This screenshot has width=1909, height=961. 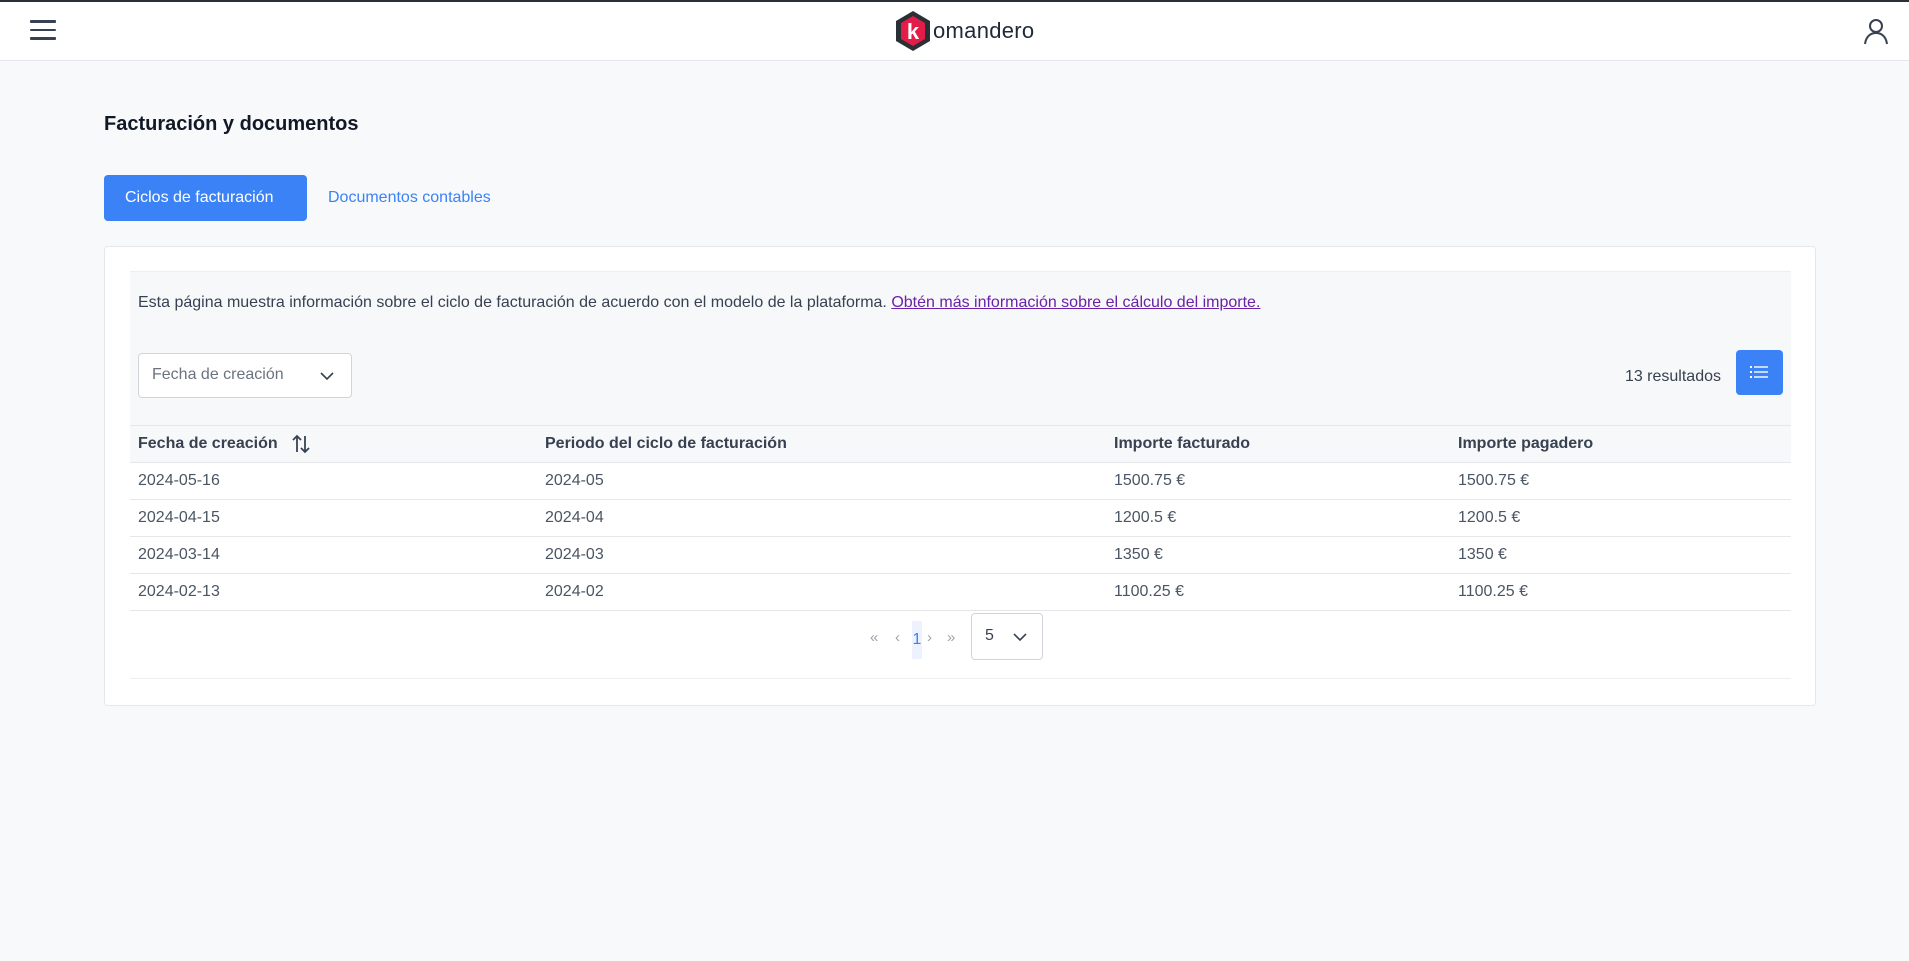 I want to click on list-view-button, so click(x=1759, y=372).